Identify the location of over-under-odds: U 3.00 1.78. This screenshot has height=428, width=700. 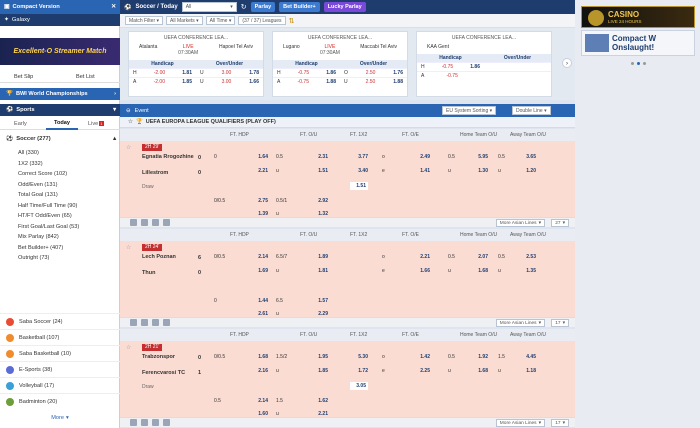
(229, 73).